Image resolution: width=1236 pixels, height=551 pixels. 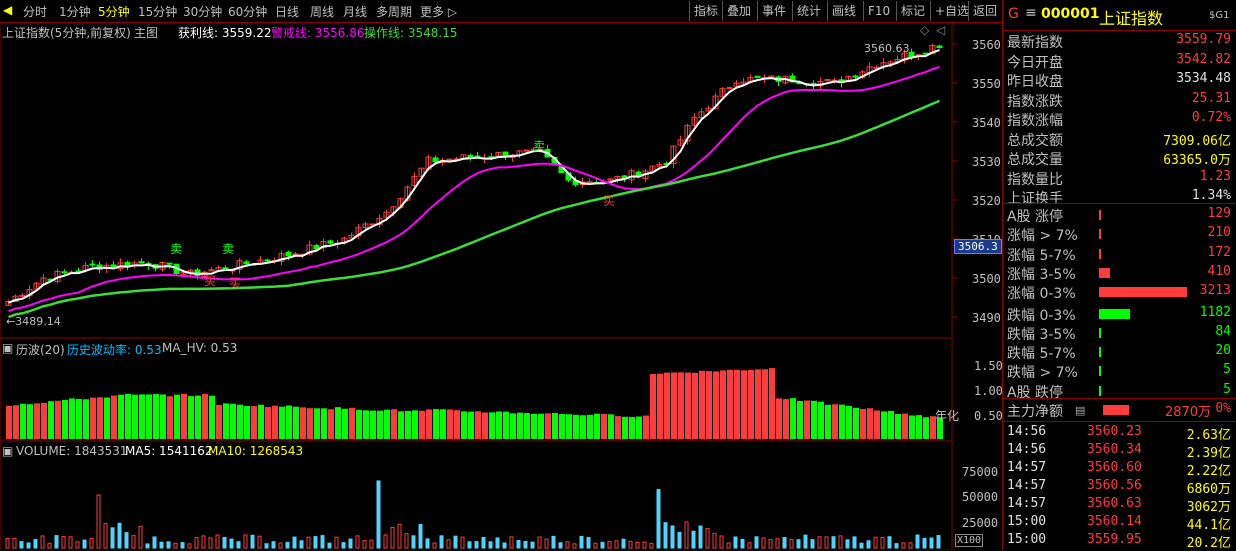 I want to click on indicator-button: 指标, so click(x=705, y=11).